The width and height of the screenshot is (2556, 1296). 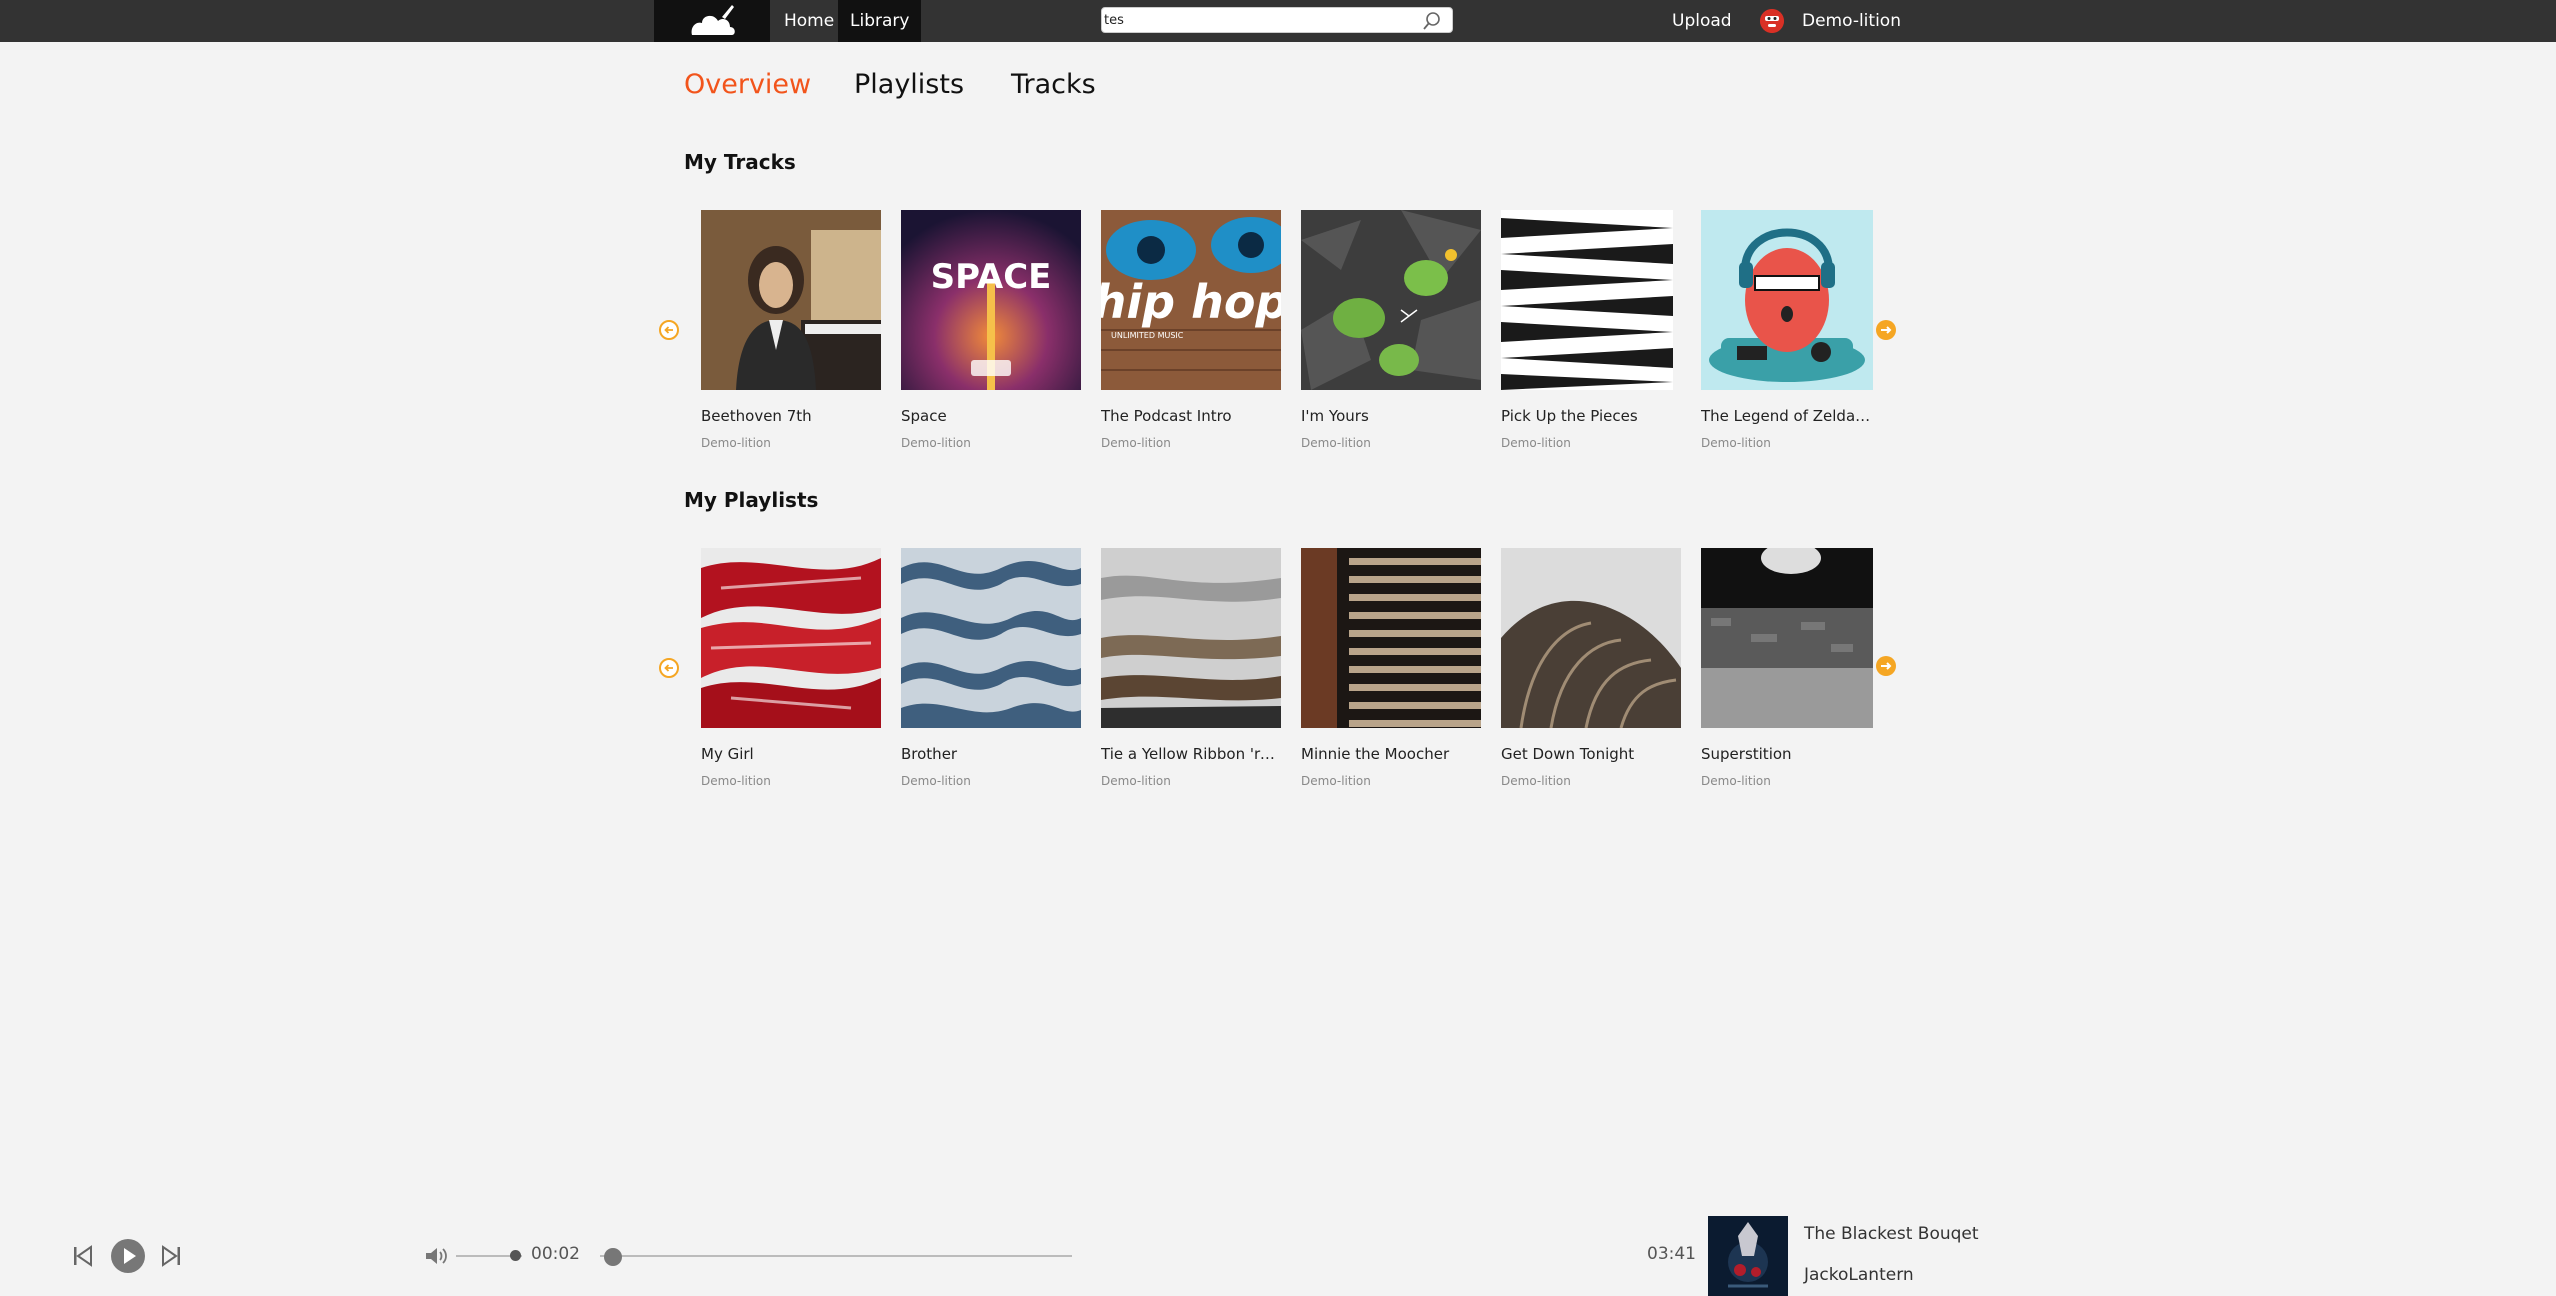 What do you see at coordinates (1671, 1254) in the screenshot?
I see `track-duration: 03:41` at bounding box center [1671, 1254].